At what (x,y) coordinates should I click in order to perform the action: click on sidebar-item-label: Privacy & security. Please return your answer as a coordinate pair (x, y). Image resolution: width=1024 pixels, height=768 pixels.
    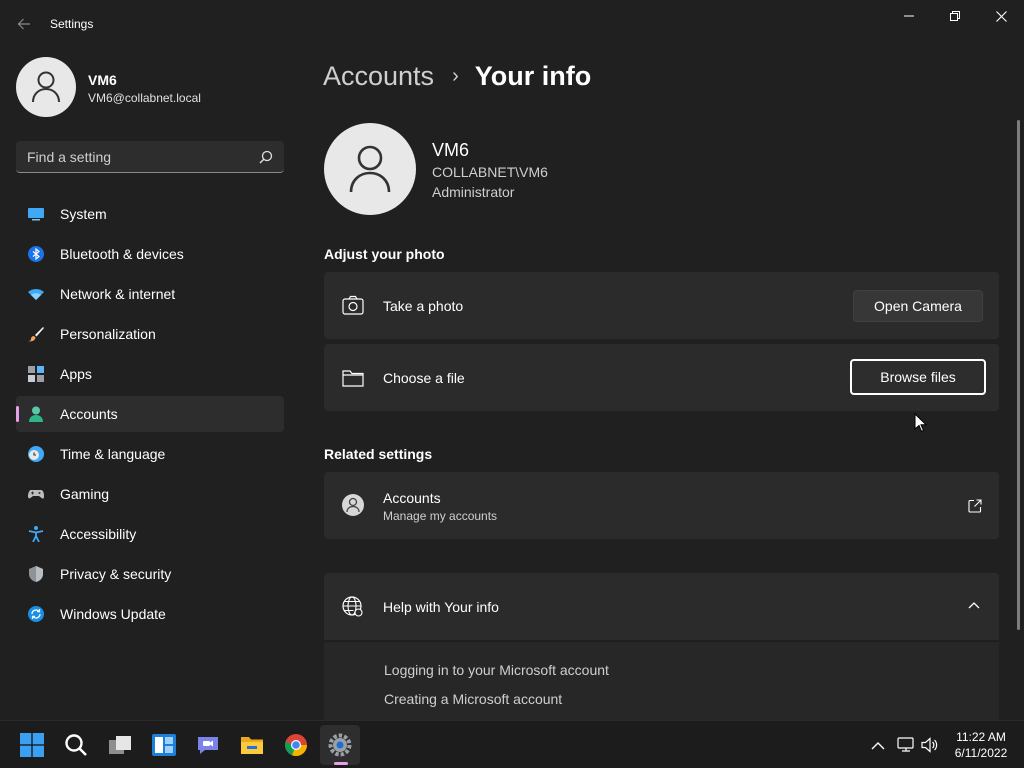
    Looking at the image, I should click on (116, 574).